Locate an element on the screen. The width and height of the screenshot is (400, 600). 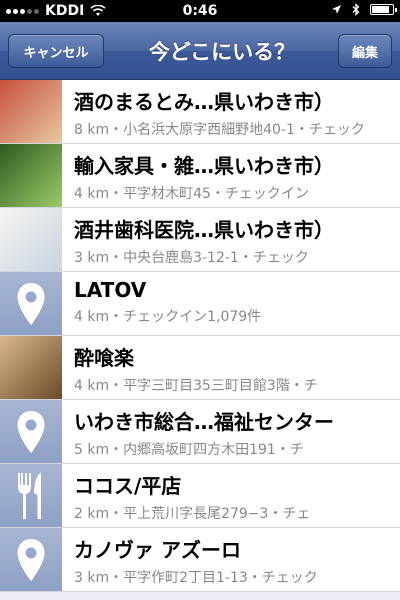
place-text: LATOV 4 km・チェックイン1,079件 is located at coordinates (231, 303).